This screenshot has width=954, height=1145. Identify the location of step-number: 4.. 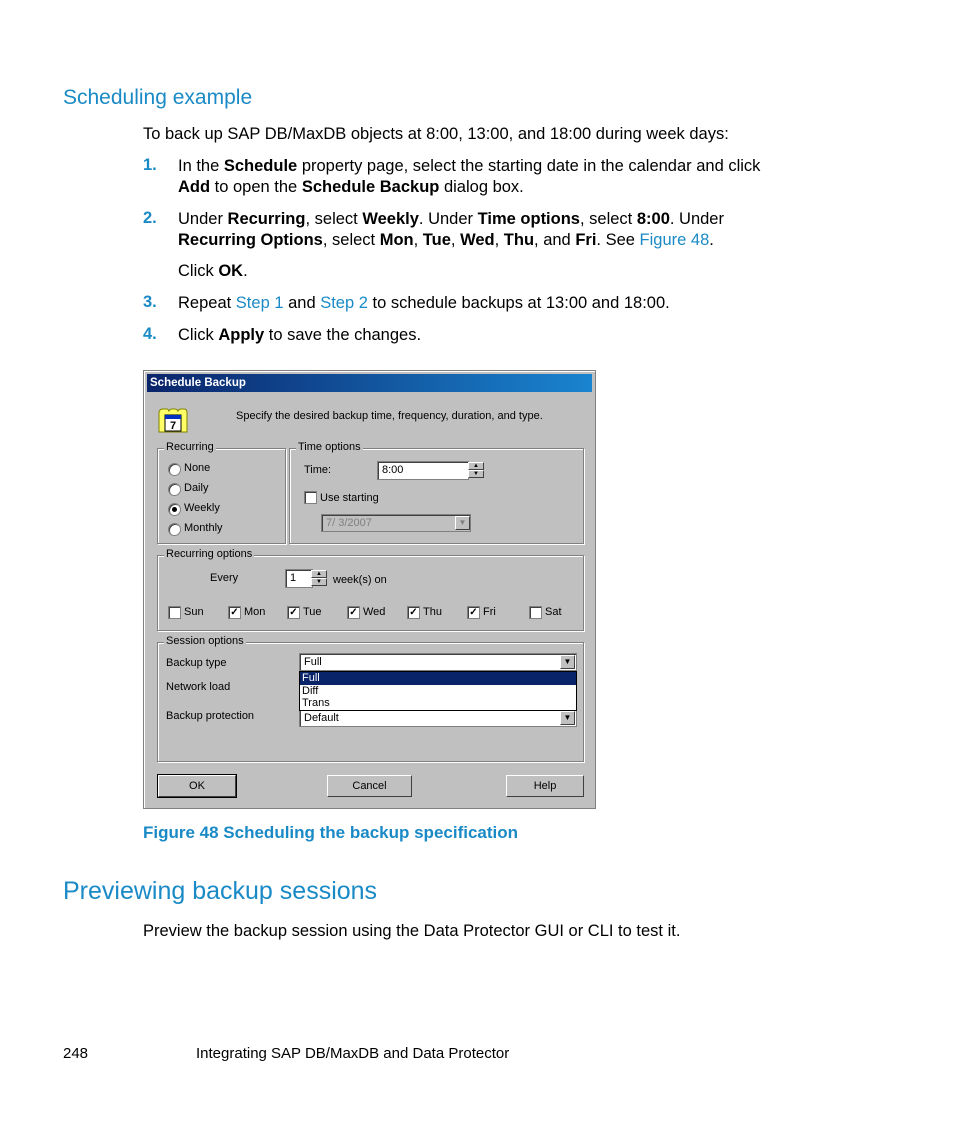
(150, 334).